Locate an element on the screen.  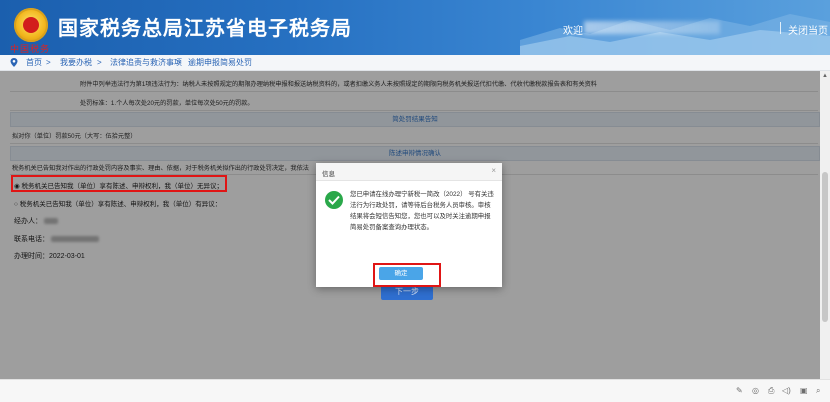
breadcrumb-tax-services: 我要办税 is located at coordinates (76, 62).